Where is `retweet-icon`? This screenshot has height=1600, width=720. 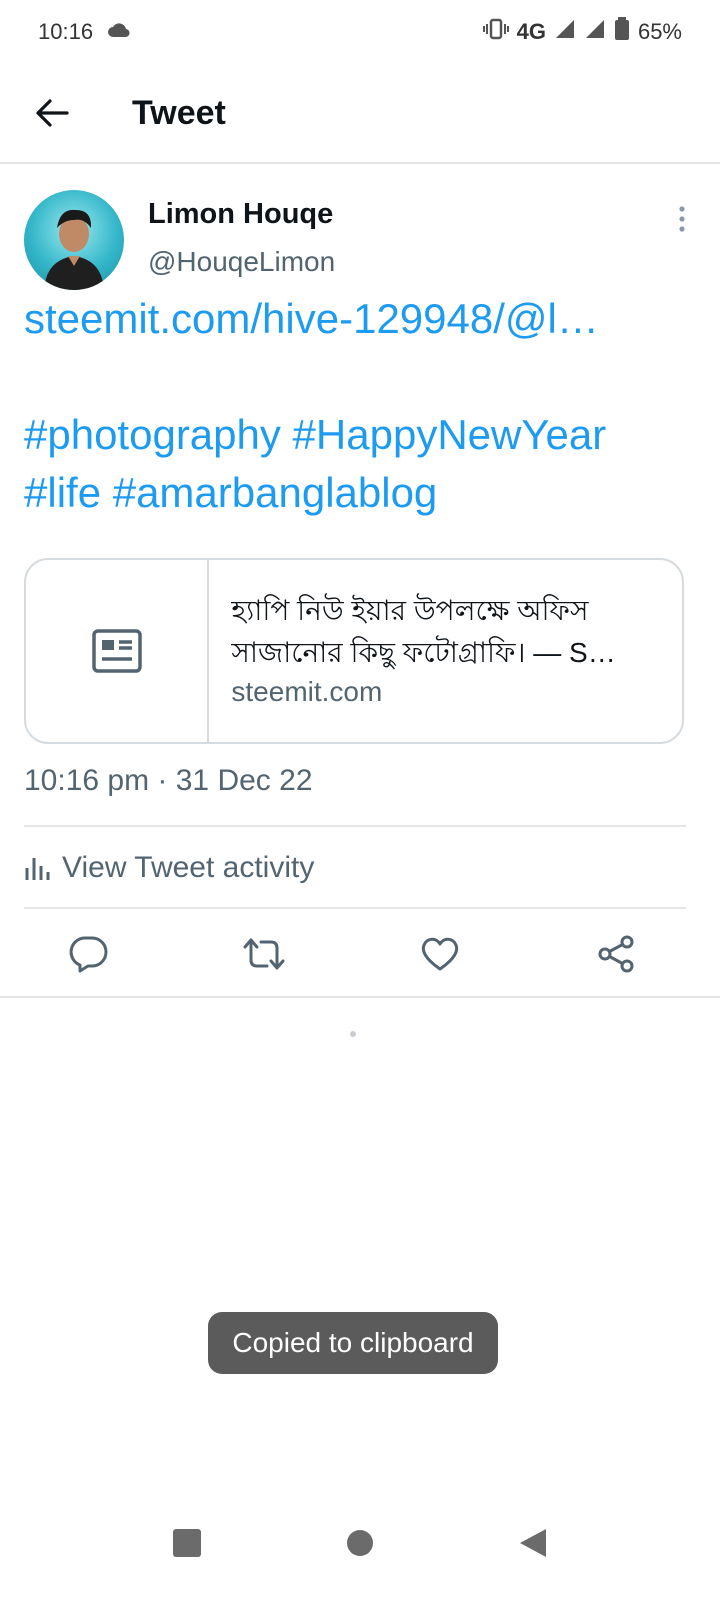
retweet-icon is located at coordinates (264, 954).